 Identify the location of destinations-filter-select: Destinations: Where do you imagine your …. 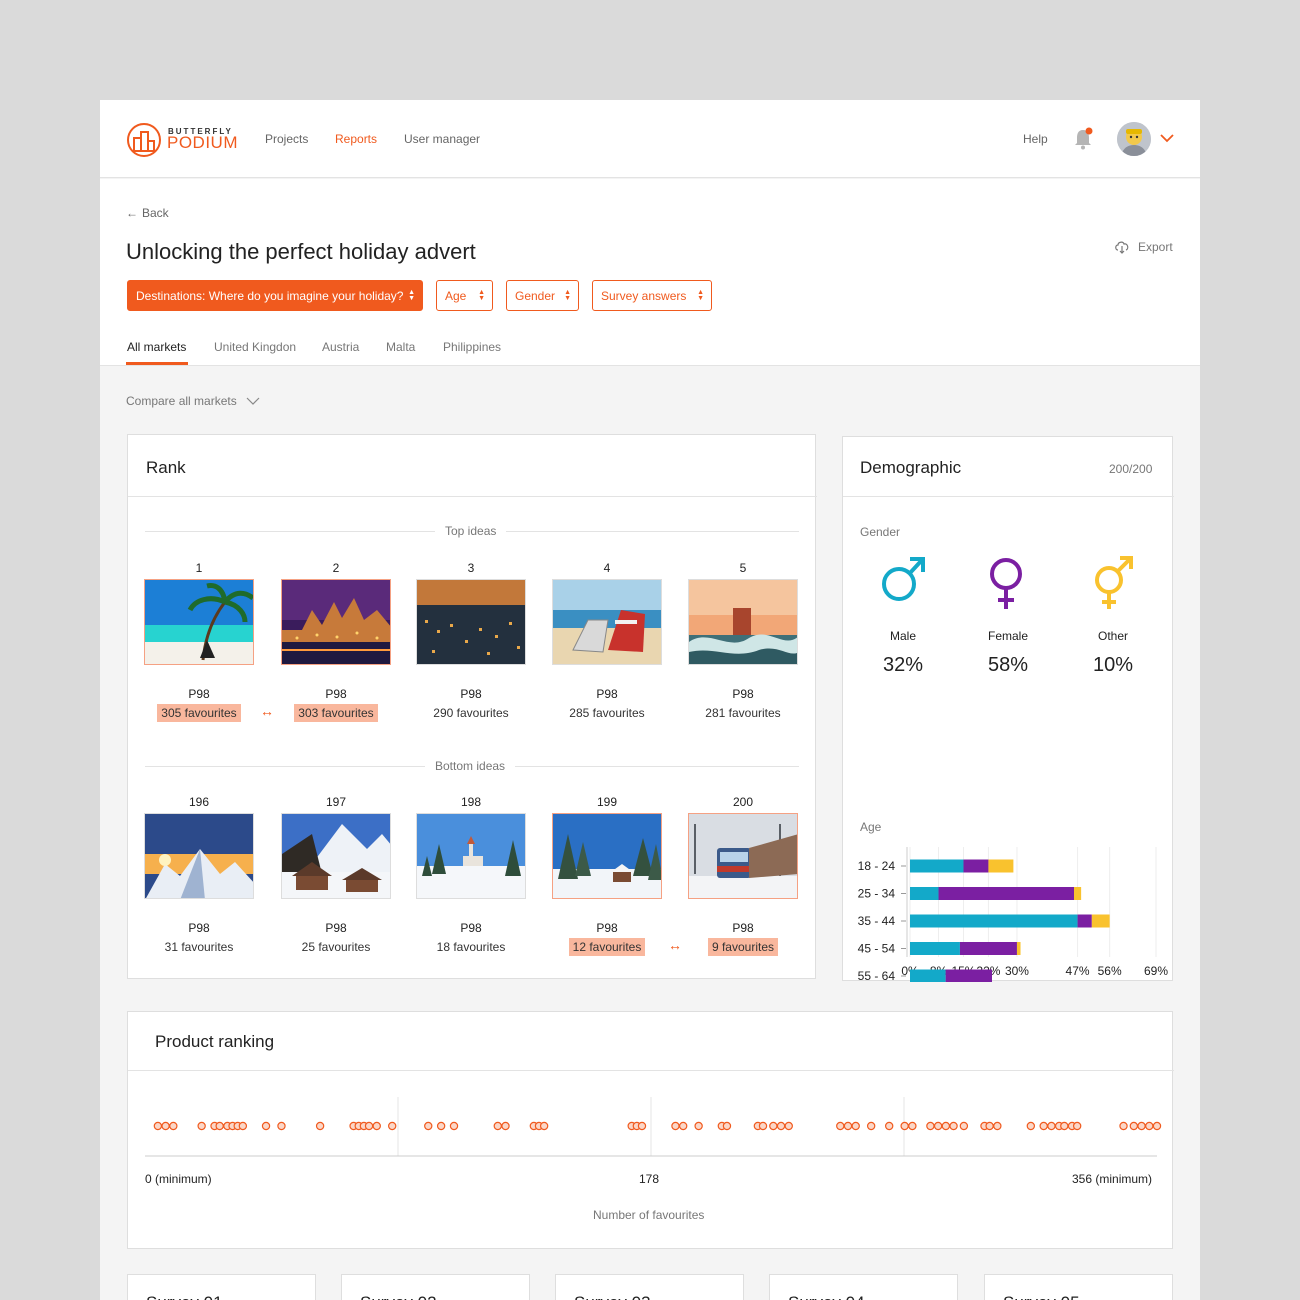
(275, 295).